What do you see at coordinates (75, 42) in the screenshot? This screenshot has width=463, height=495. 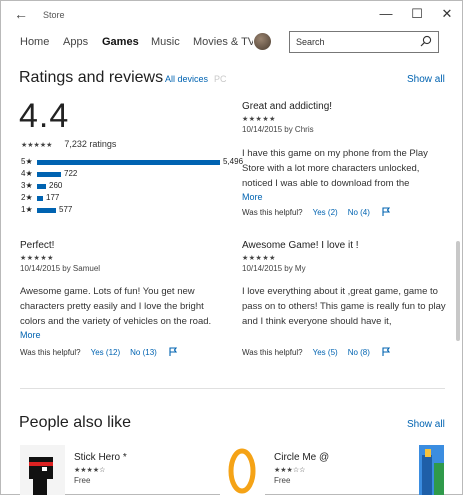 I see `tab-apps: Apps` at bounding box center [75, 42].